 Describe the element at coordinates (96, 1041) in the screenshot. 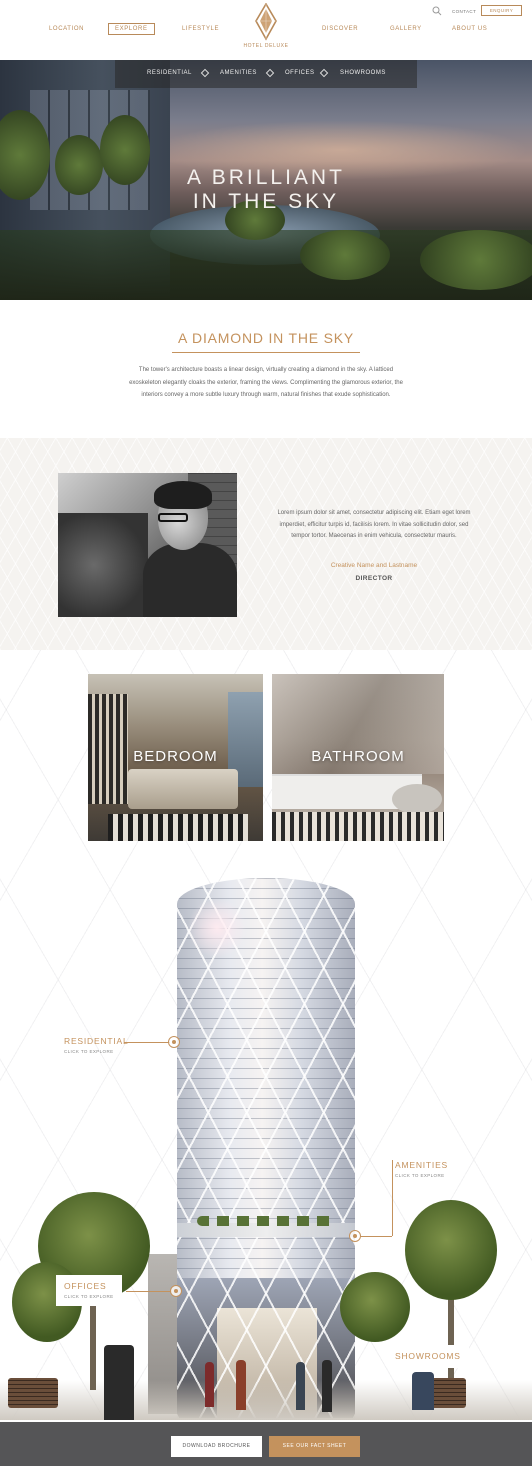

I see `hotspot-residential-label: RESIDENTIAL` at that location.